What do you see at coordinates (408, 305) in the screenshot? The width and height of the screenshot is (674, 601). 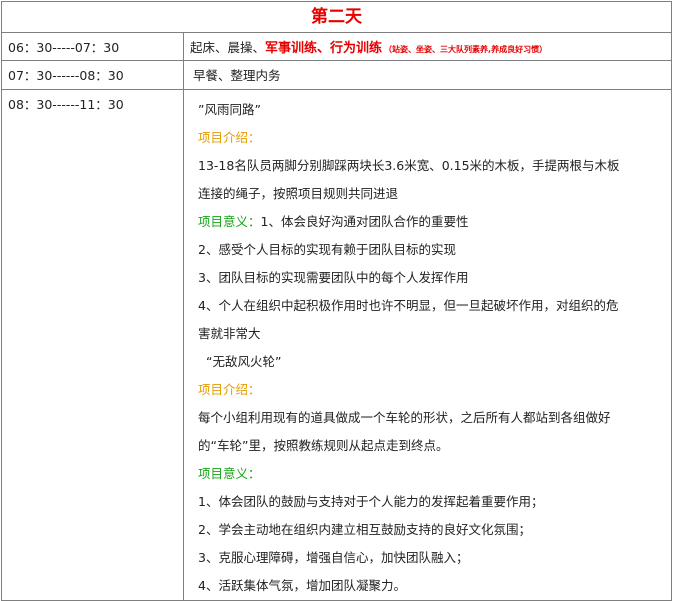 I see `activity-line: 4、个人在组织中起积极作用时也许不明显，但一旦起破坏作用，对组织的危` at bounding box center [408, 305].